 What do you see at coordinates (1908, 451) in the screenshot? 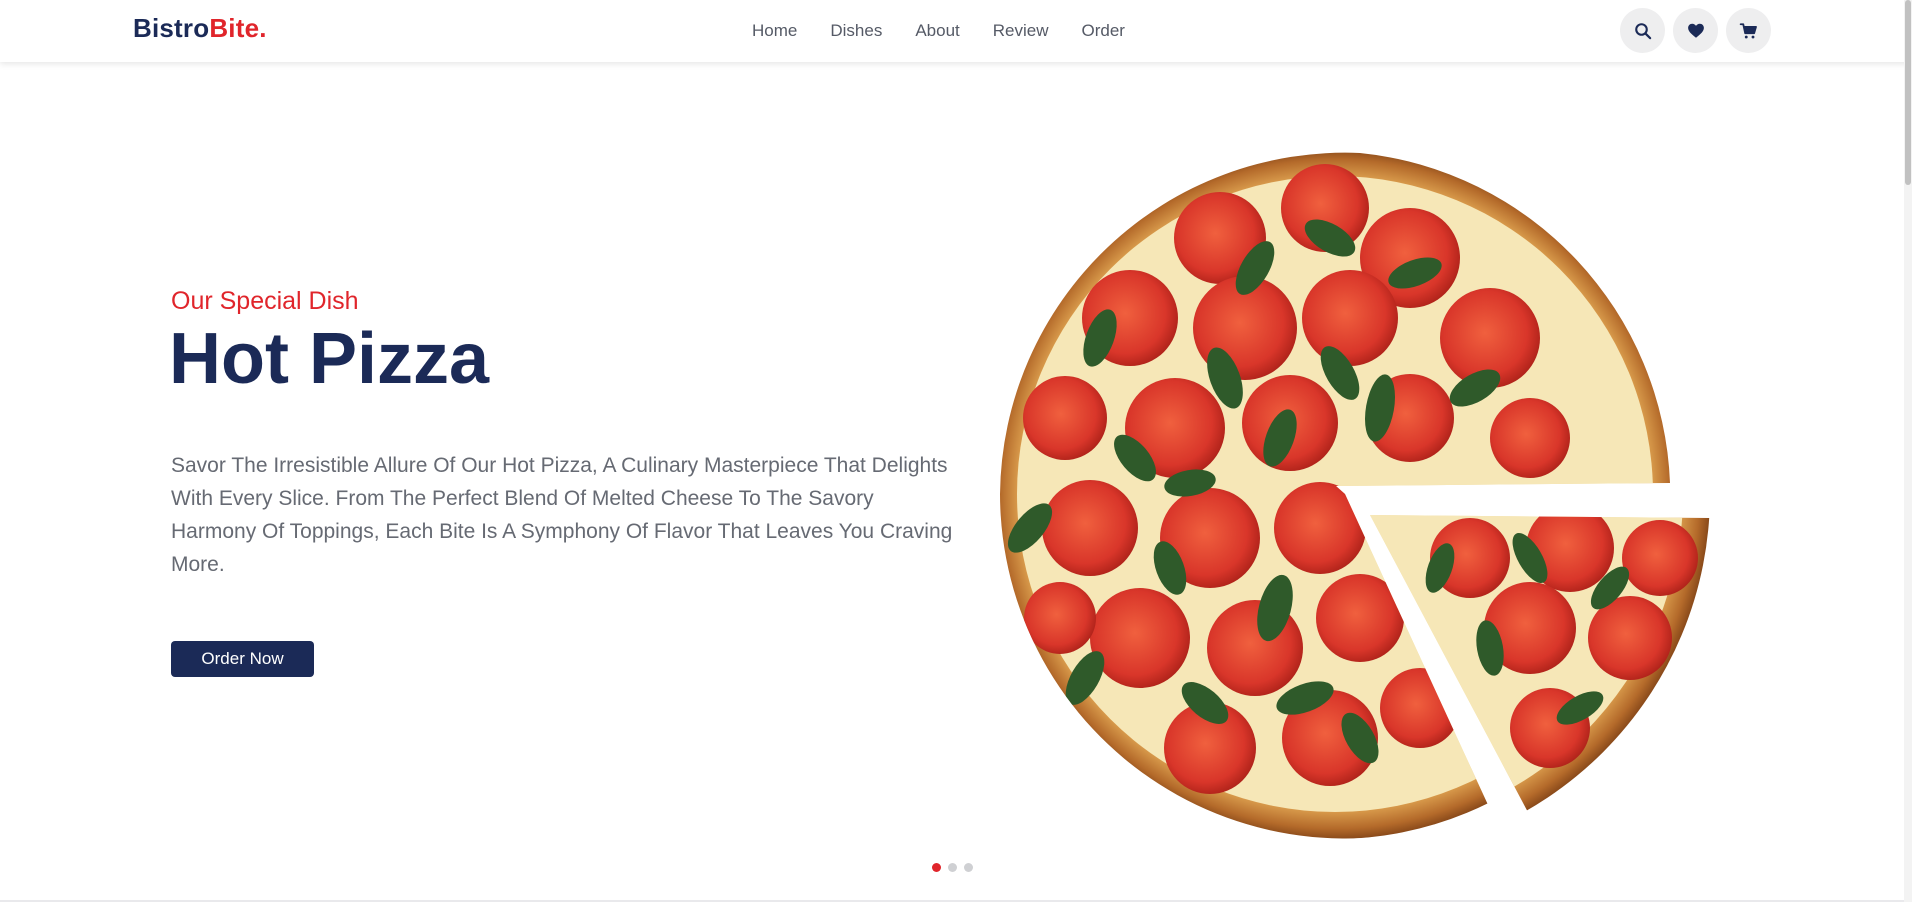
I see `page-scrollbar` at bounding box center [1908, 451].